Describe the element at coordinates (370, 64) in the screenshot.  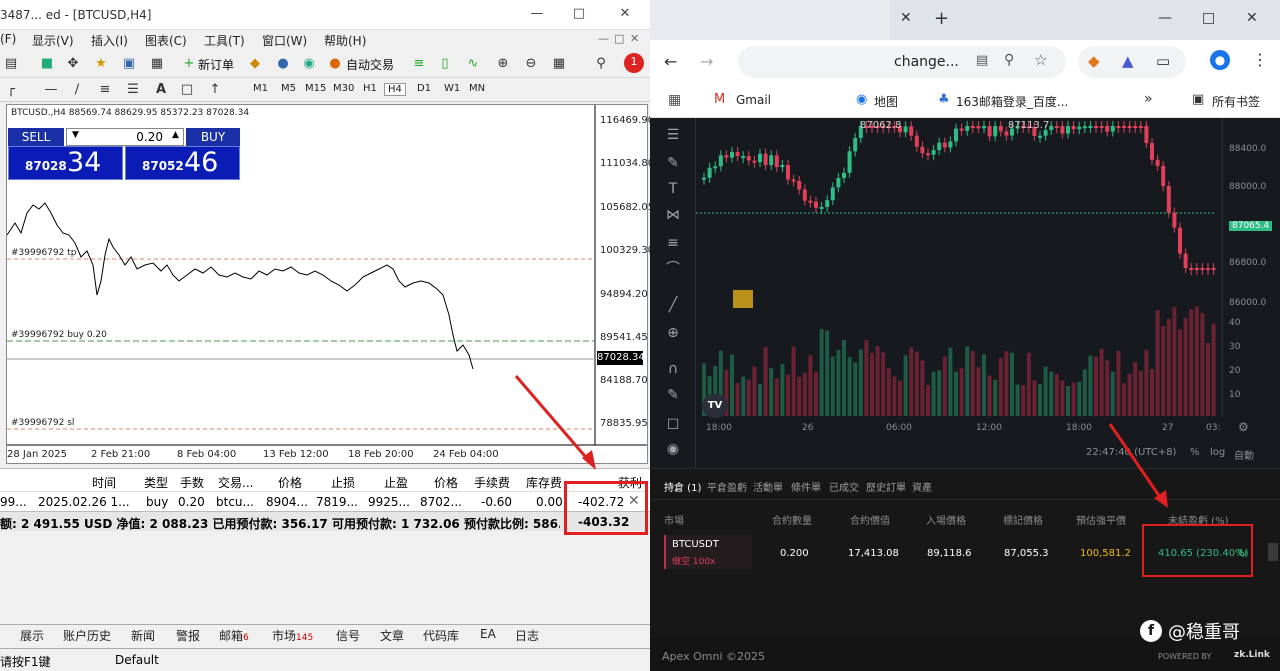
I see `auto-trading-button: 自动交易` at that location.